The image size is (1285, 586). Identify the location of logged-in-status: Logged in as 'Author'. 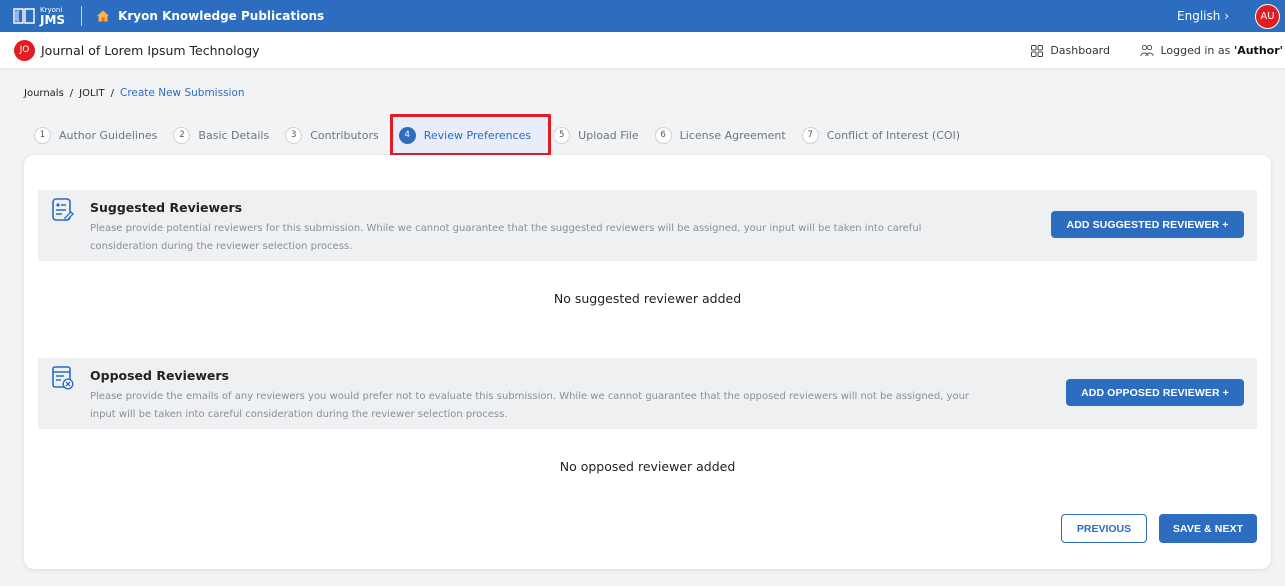
(1211, 50).